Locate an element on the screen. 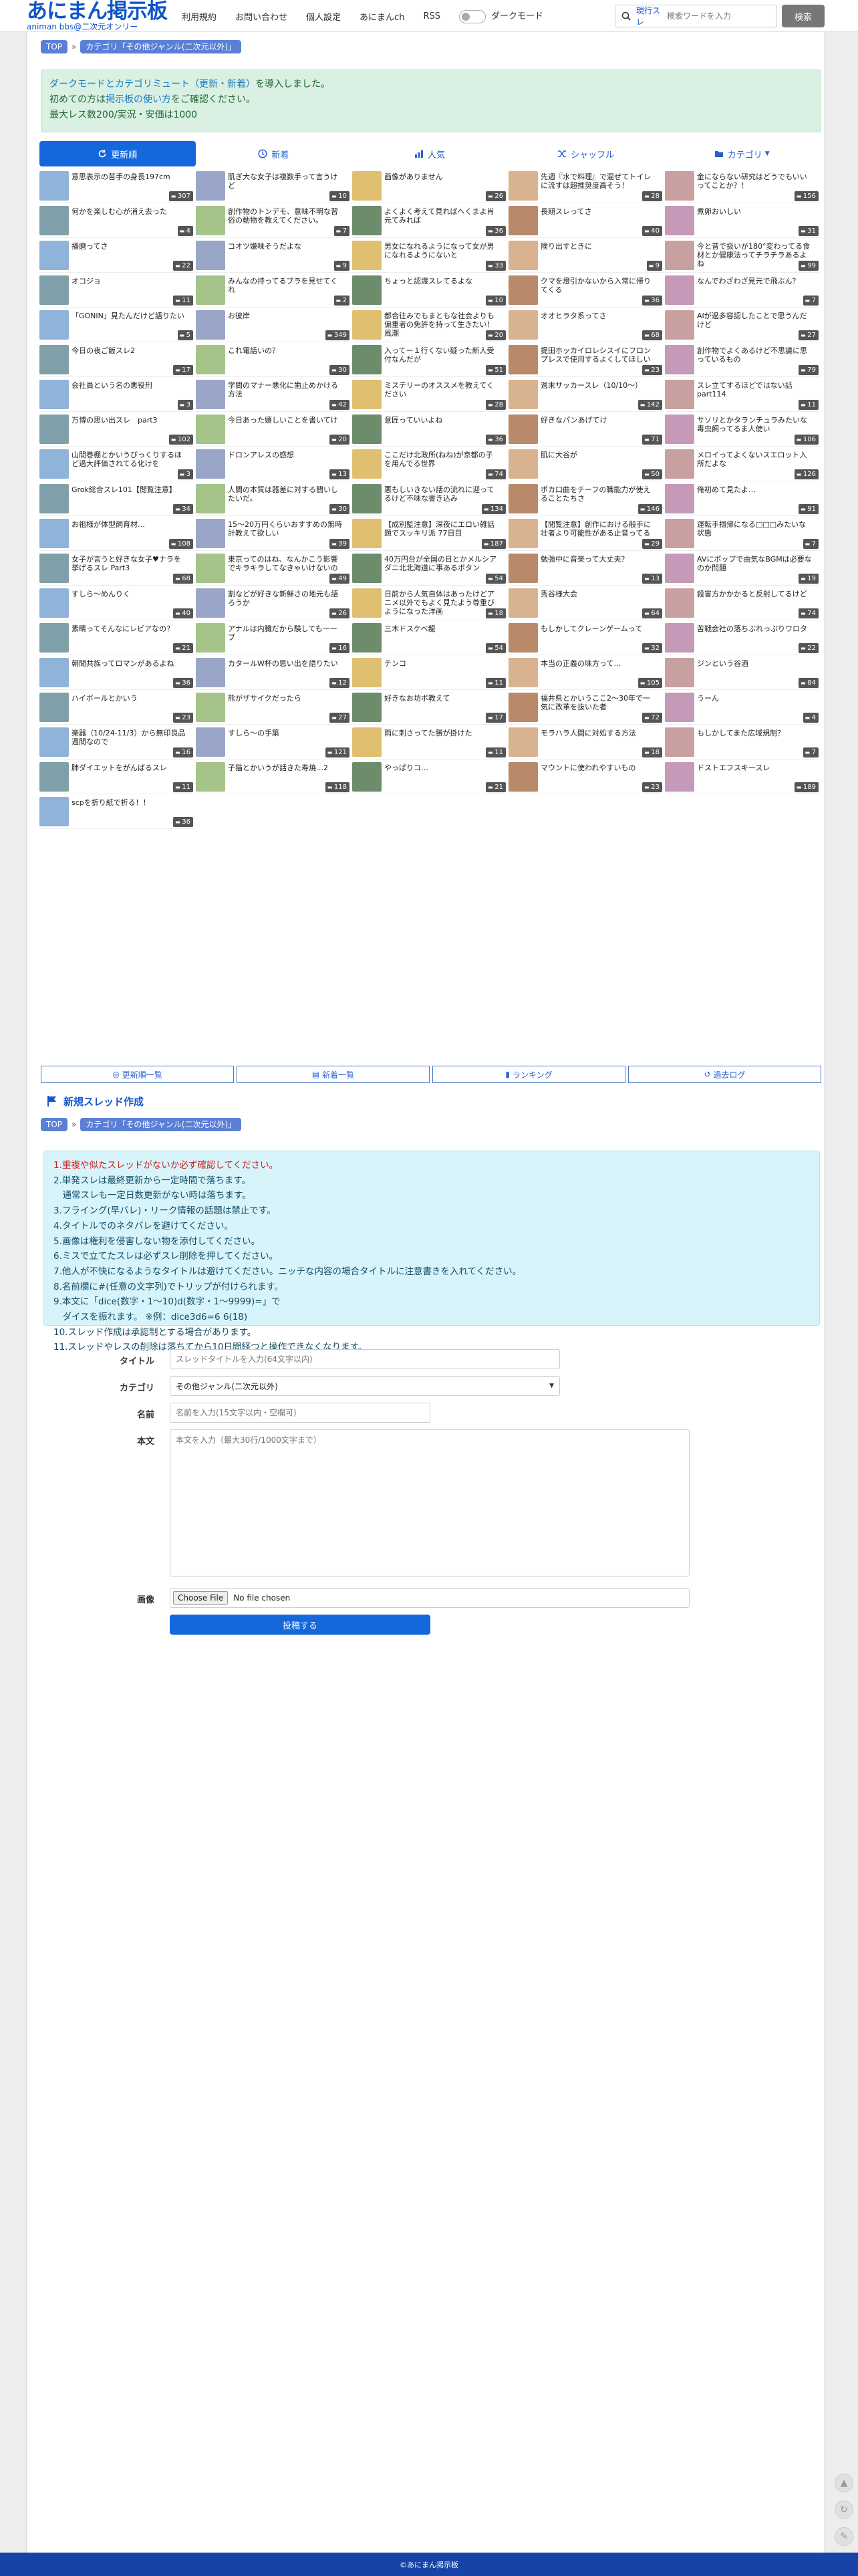 The image size is (858, 2576). thread-card: アナルは内臓だから験しても一ーブ16 is located at coordinates (273, 639).